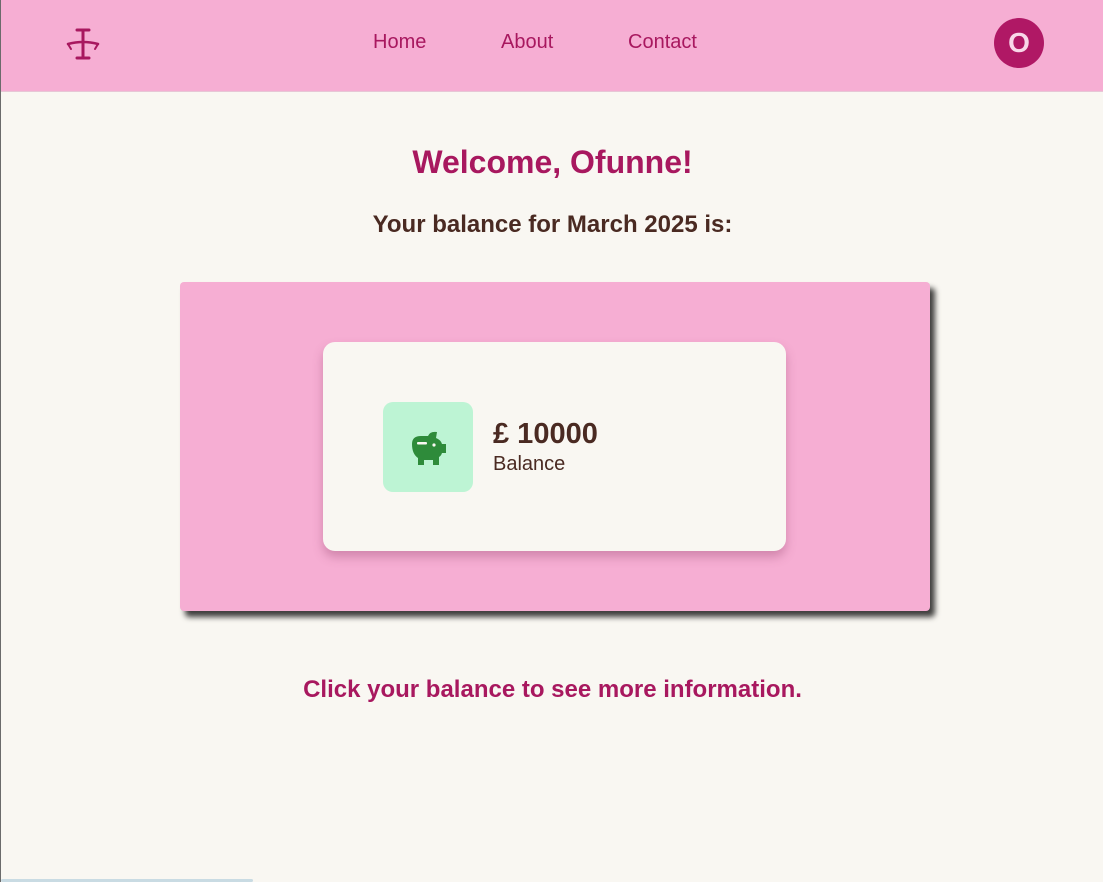  I want to click on nav-link-home: Home, so click(399, 42).